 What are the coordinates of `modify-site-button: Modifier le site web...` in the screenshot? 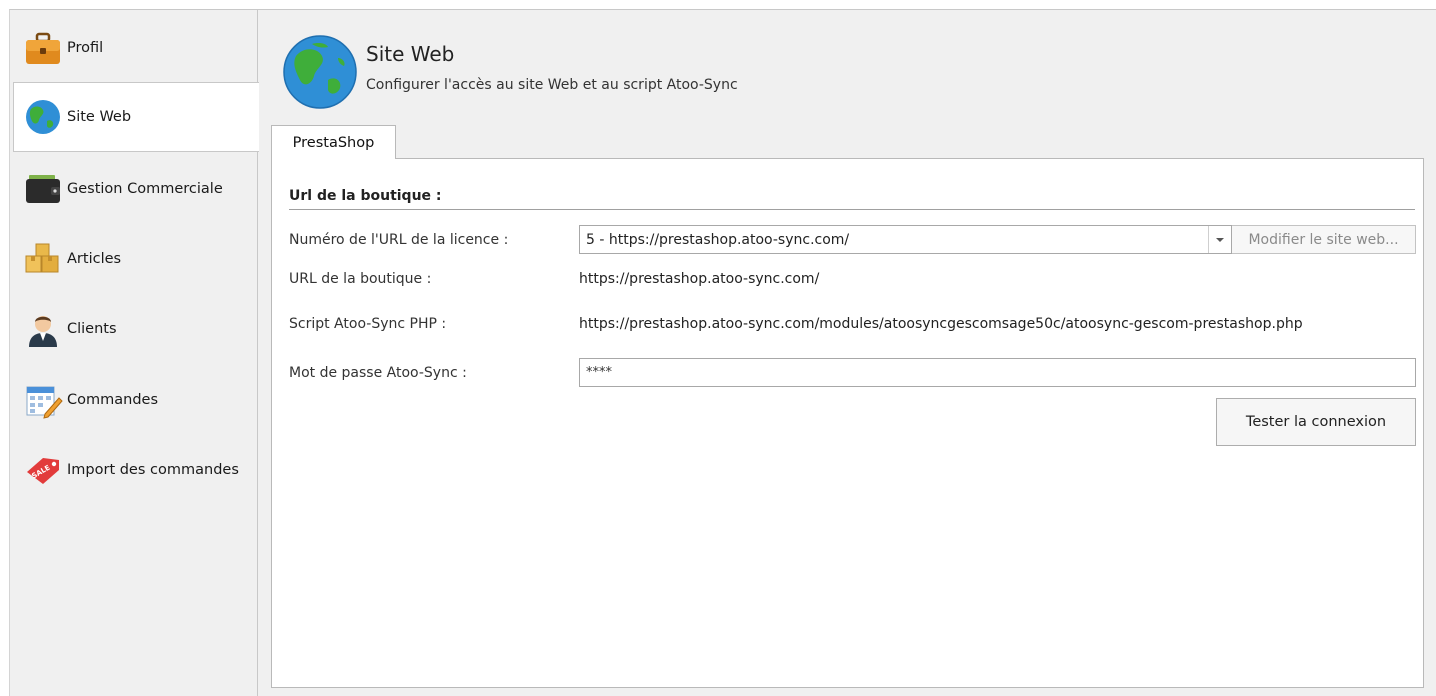 It's located at (1324, 239).